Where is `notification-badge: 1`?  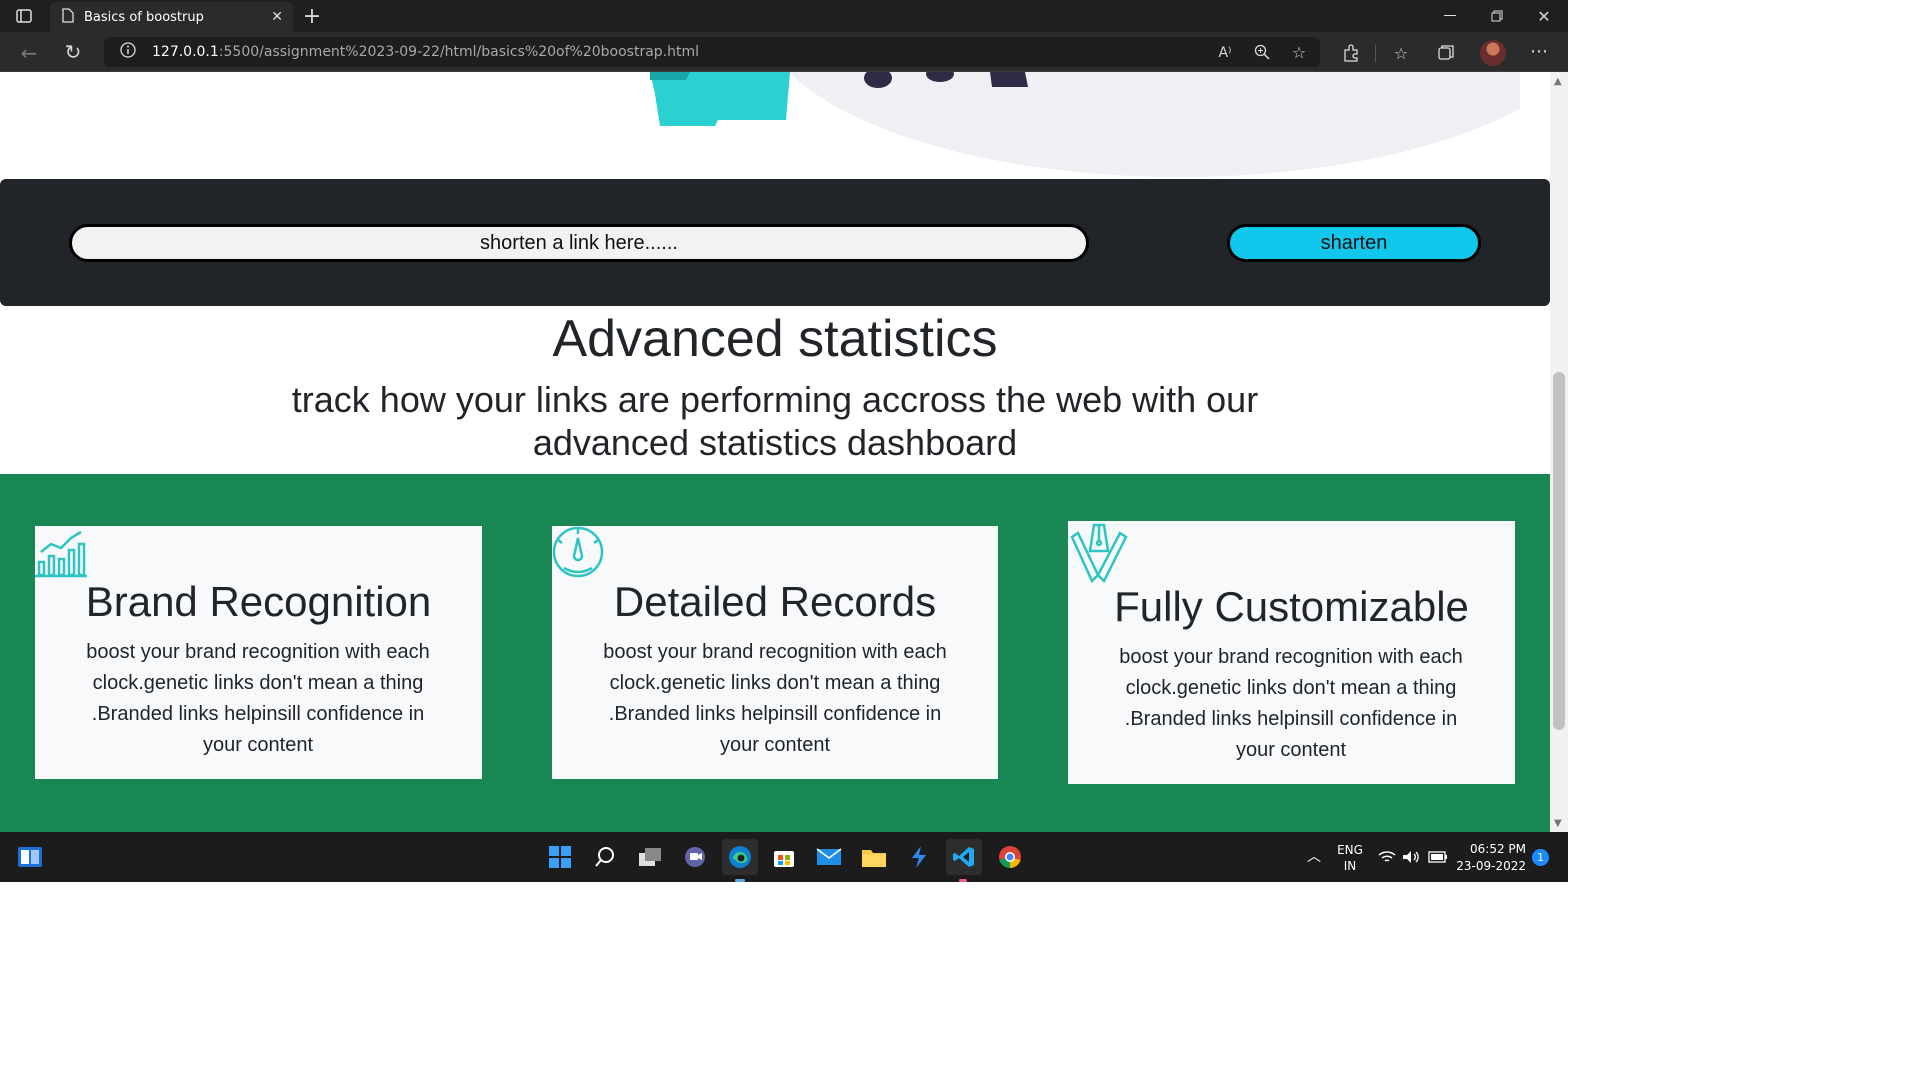 notification-badge: 1 is located at coordinates (1540, 857).